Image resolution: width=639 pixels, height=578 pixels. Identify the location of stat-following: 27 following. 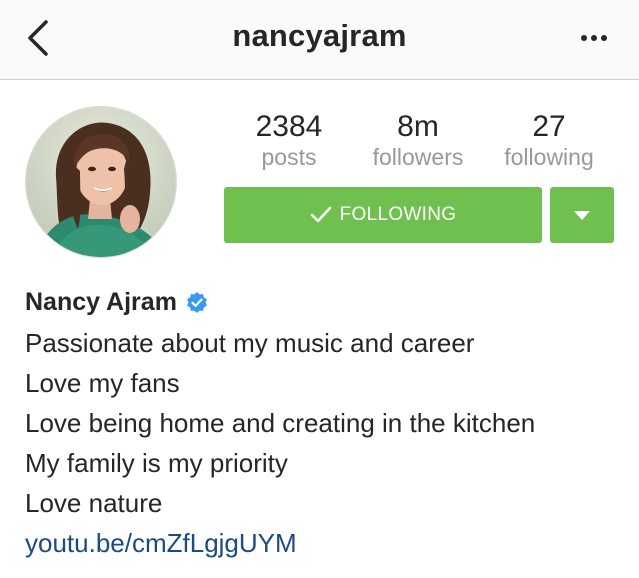
(549, 140).